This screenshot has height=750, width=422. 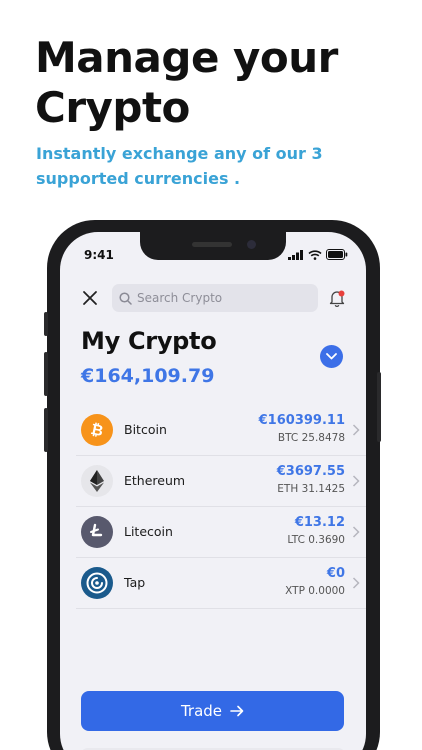 What do you see at coordinates (125, 298) in the screenshot?
I see `search-icon` at bounding box center [125, 298].